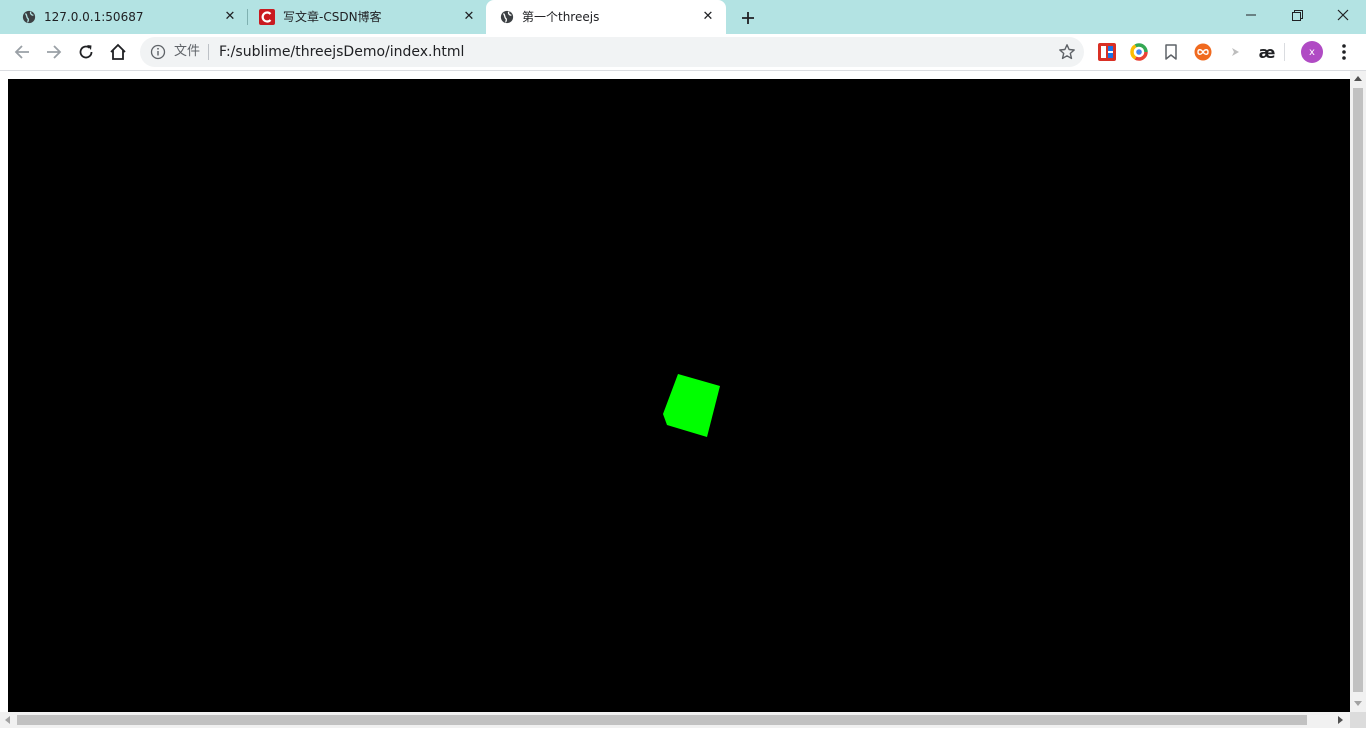  Describe the element at coordinates (1139, 52) in the screenshot. I see `chrome-ring-icon` at that location.